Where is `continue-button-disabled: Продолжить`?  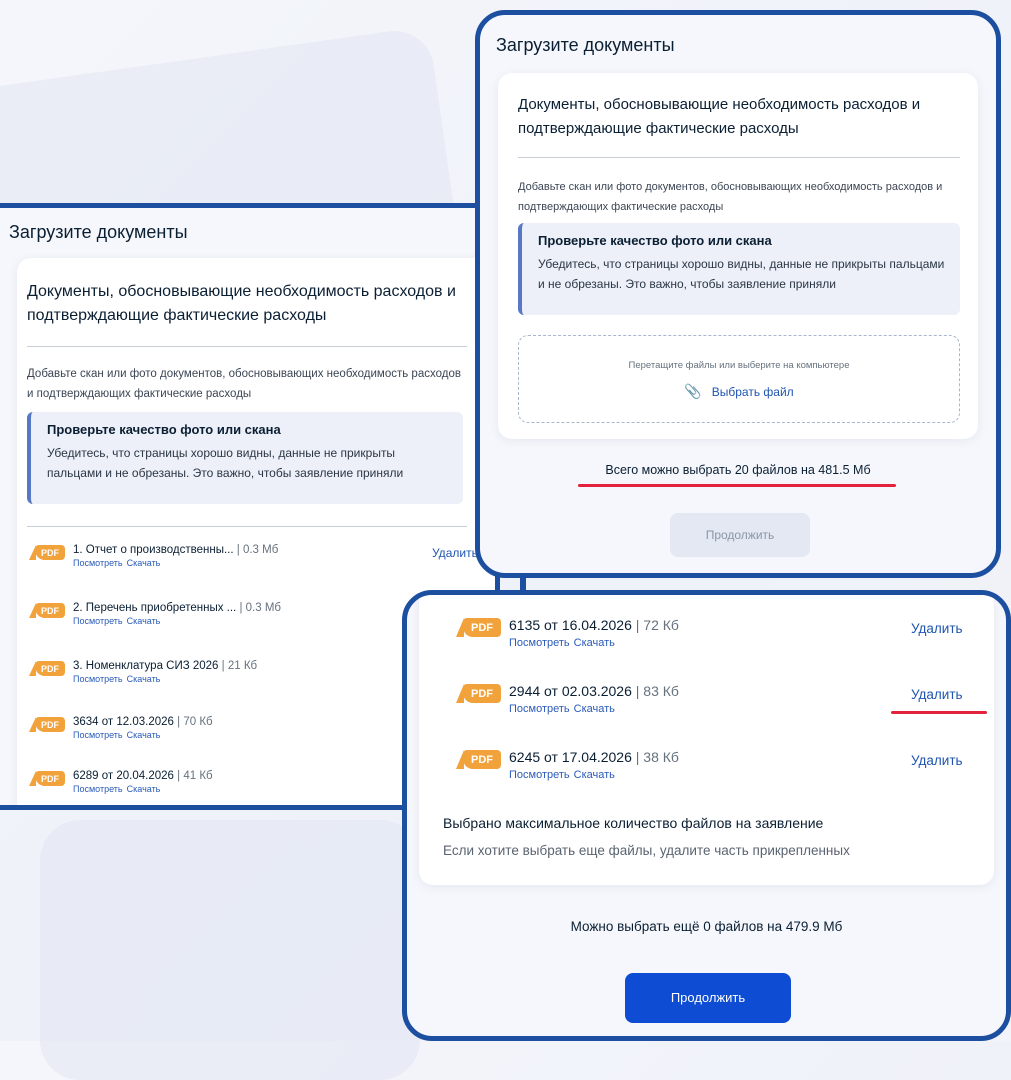 continue-button-disabled: Продолжить is located at coordinates (740, 535).